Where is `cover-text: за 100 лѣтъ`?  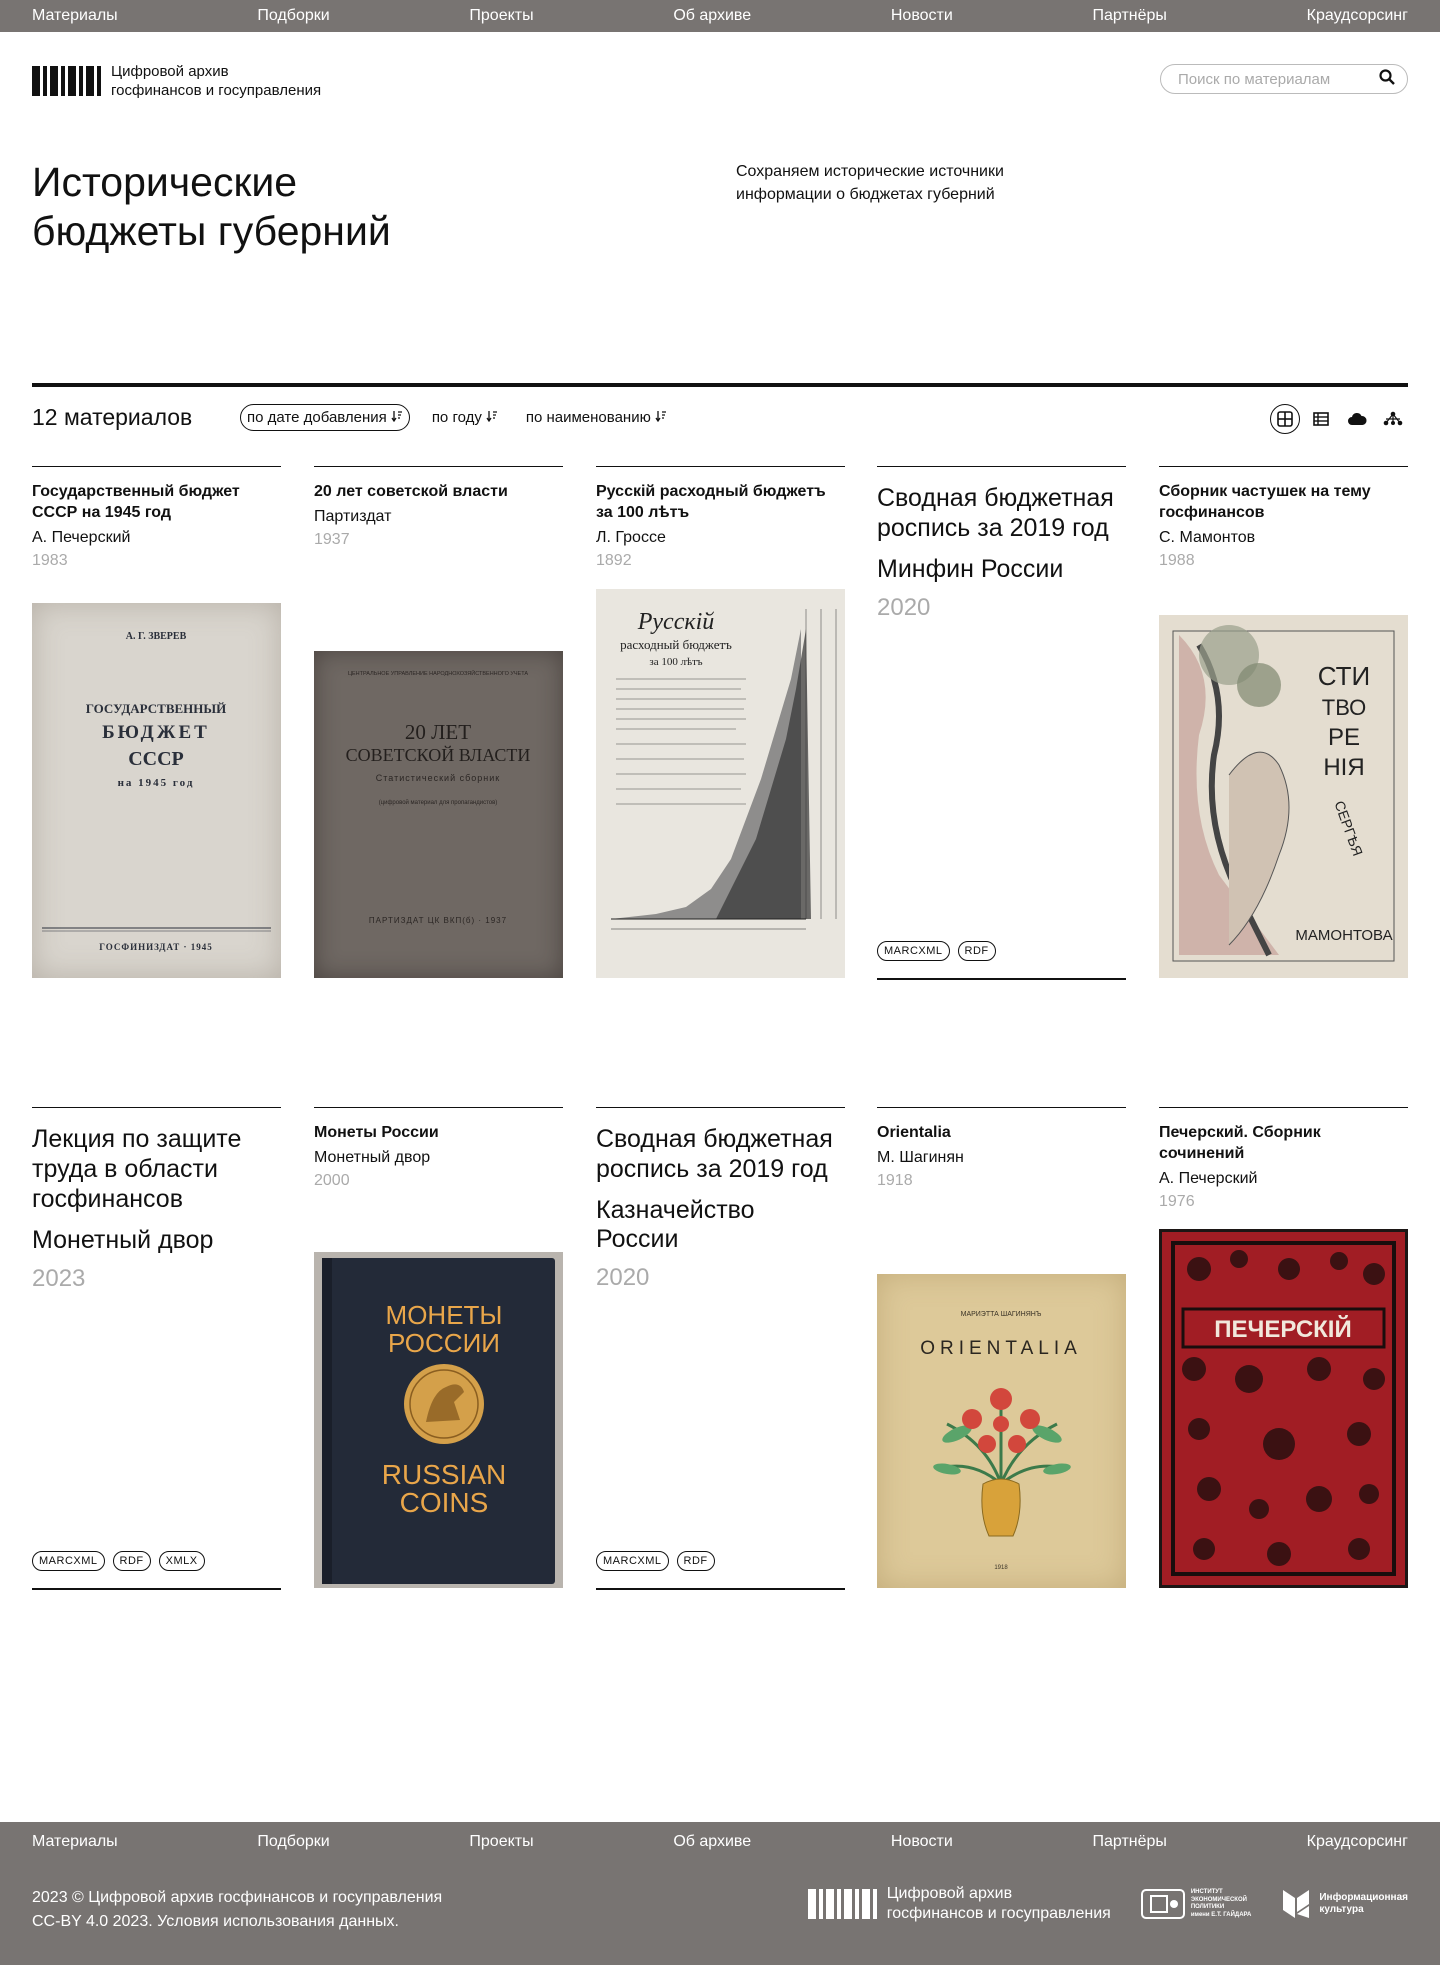
cover-text: за 100 лѣтъ is located at coordinates (675, 662).